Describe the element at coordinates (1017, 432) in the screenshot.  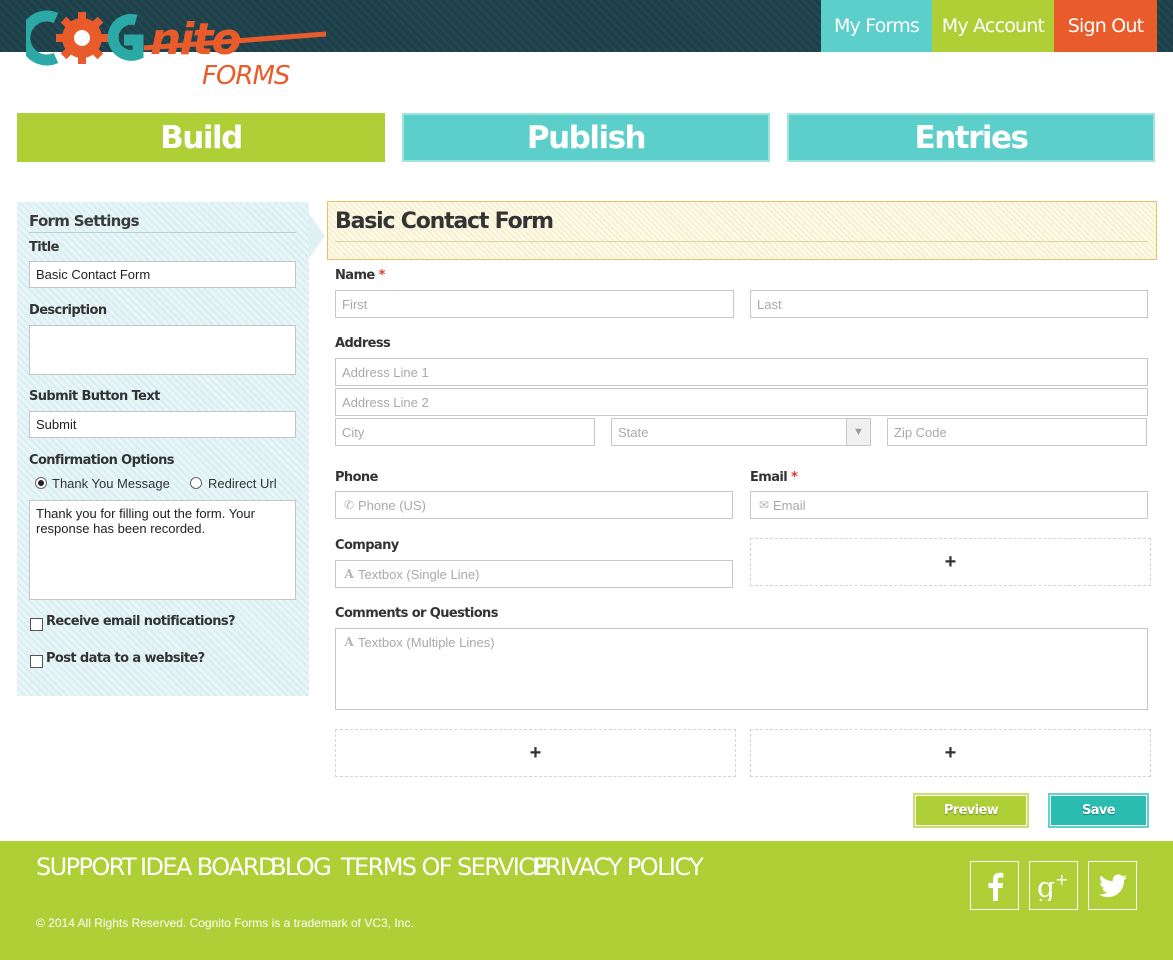
I see `zip-code-input: Zip Code` at that location.